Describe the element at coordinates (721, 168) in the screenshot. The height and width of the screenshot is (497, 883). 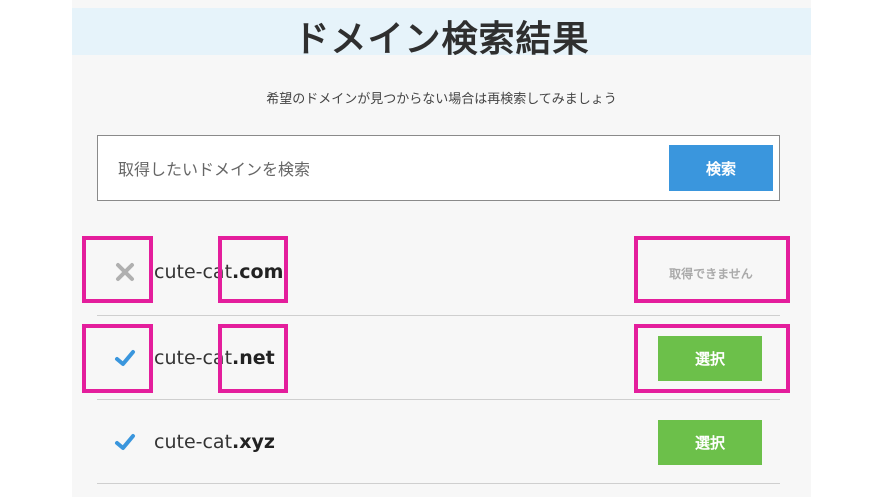
I see `search-button: 検索` at that location.